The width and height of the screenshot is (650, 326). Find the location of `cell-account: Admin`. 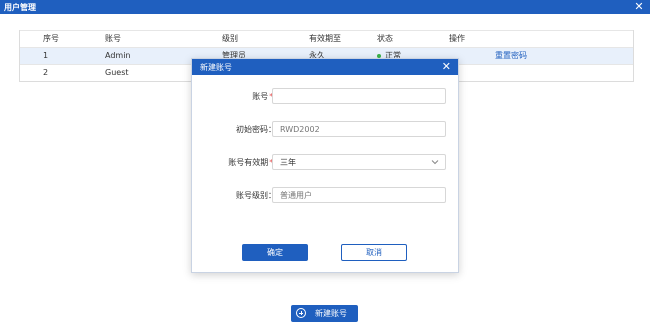

cell-account: Admin is located at coordinates (118, 55).